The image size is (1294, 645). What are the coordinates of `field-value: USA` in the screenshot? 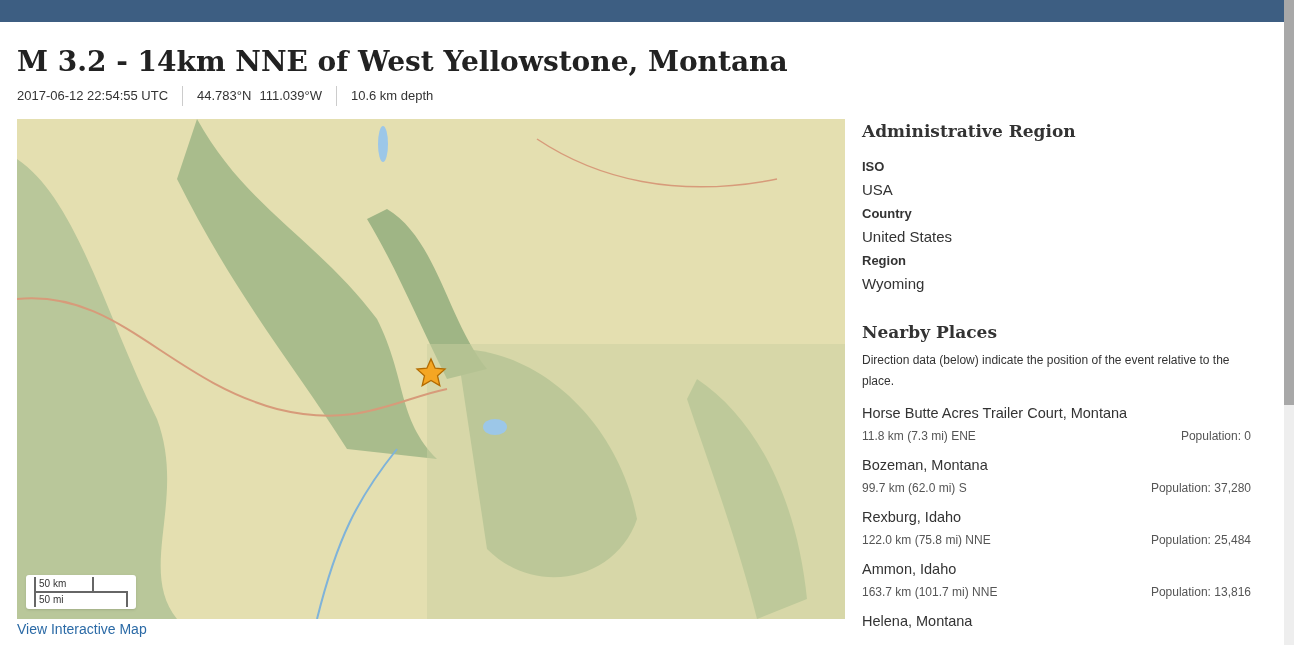 It's located at (878, 190).